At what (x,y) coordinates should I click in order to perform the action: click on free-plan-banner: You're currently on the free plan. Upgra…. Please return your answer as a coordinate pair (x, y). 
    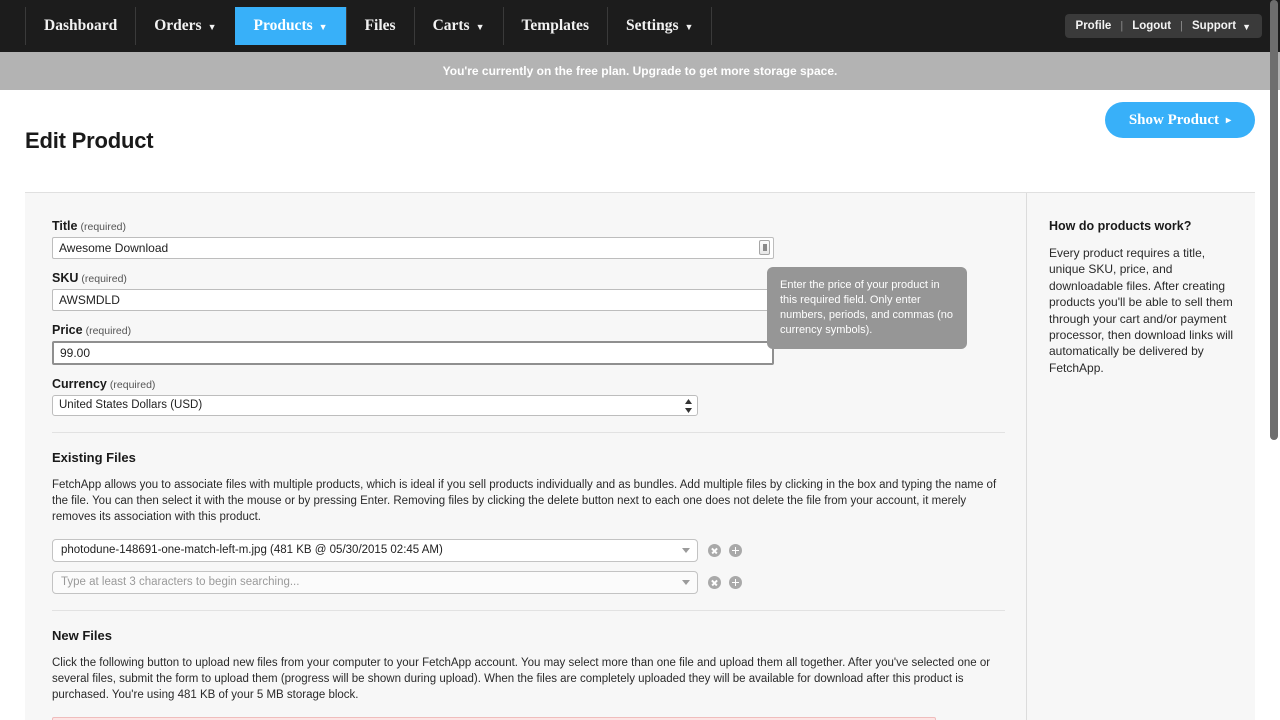
    Looking at the image, I should click on (640, 71).